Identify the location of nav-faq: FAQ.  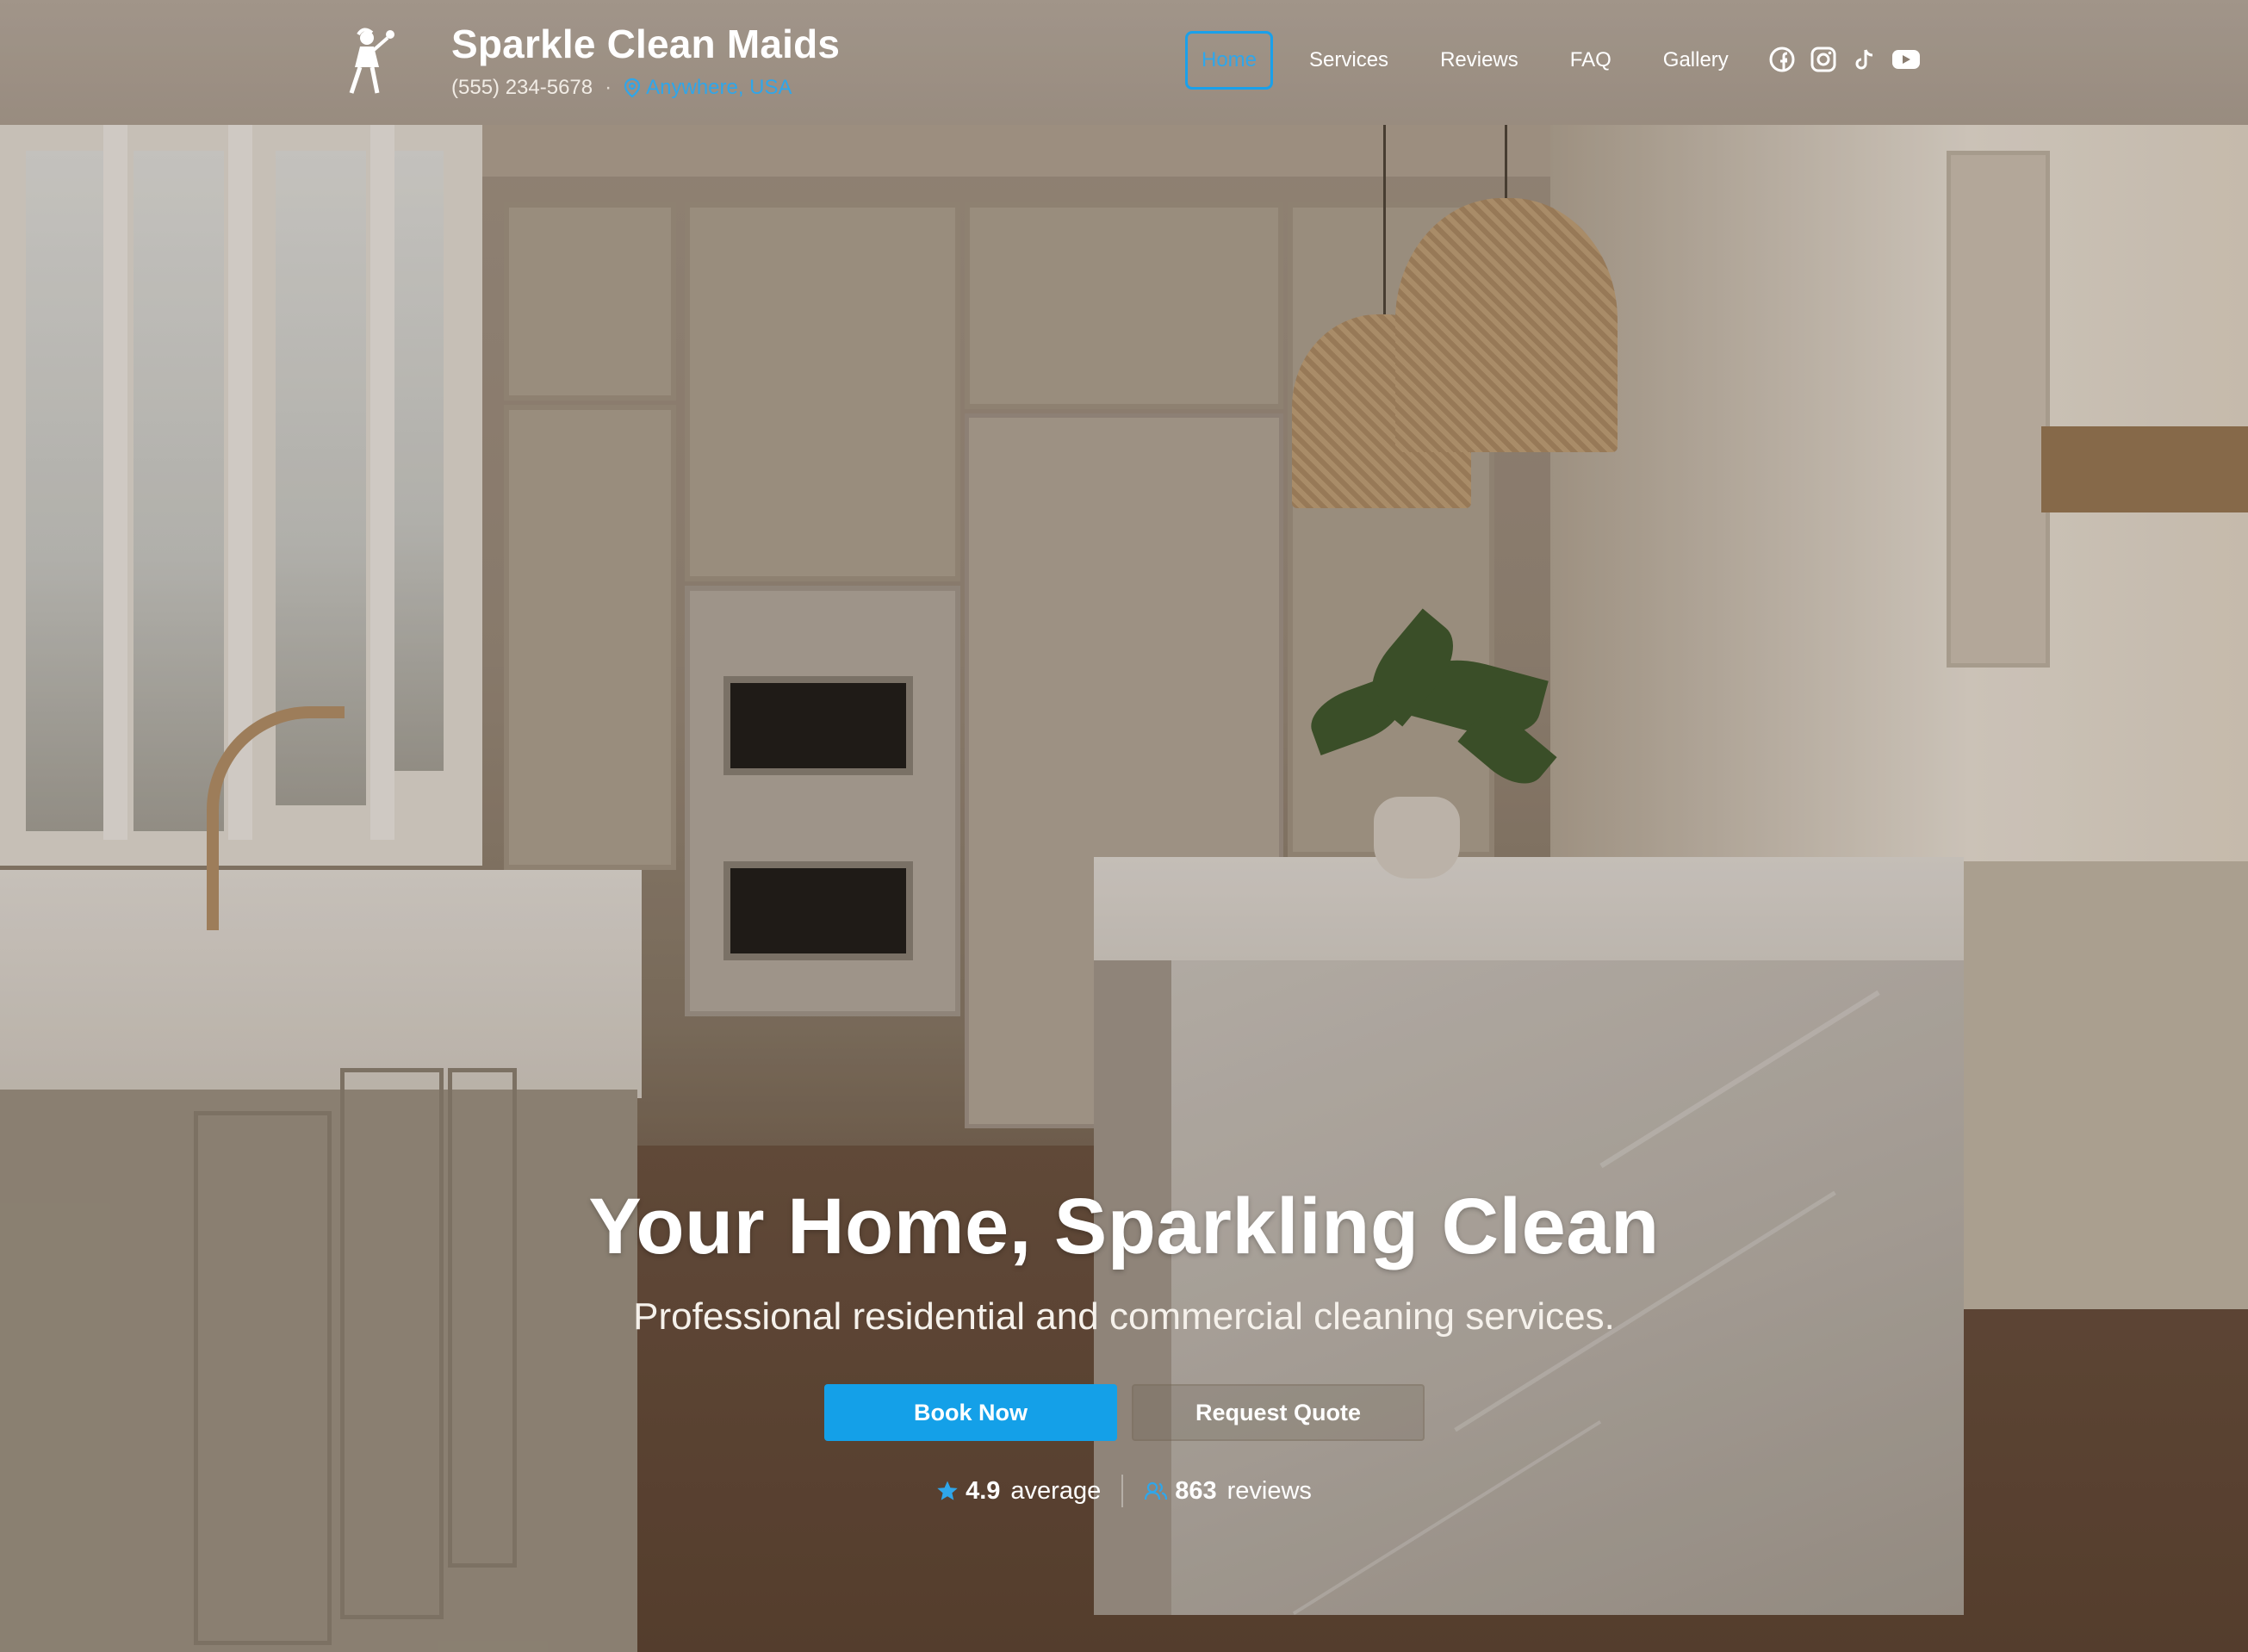
(1590, 60).